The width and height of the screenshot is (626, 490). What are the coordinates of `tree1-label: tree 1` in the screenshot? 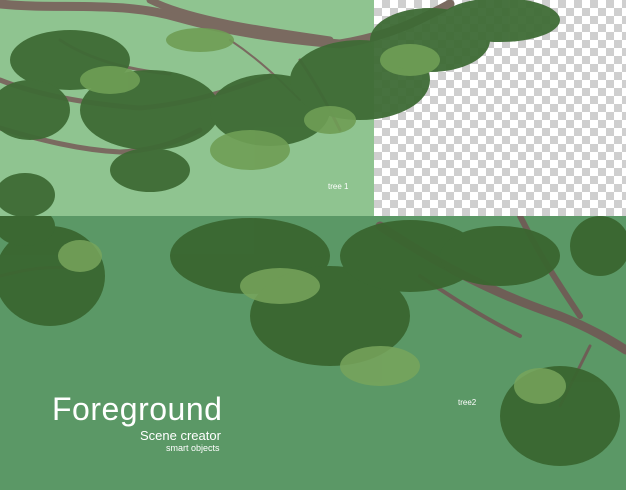 It's located at (338, 186).